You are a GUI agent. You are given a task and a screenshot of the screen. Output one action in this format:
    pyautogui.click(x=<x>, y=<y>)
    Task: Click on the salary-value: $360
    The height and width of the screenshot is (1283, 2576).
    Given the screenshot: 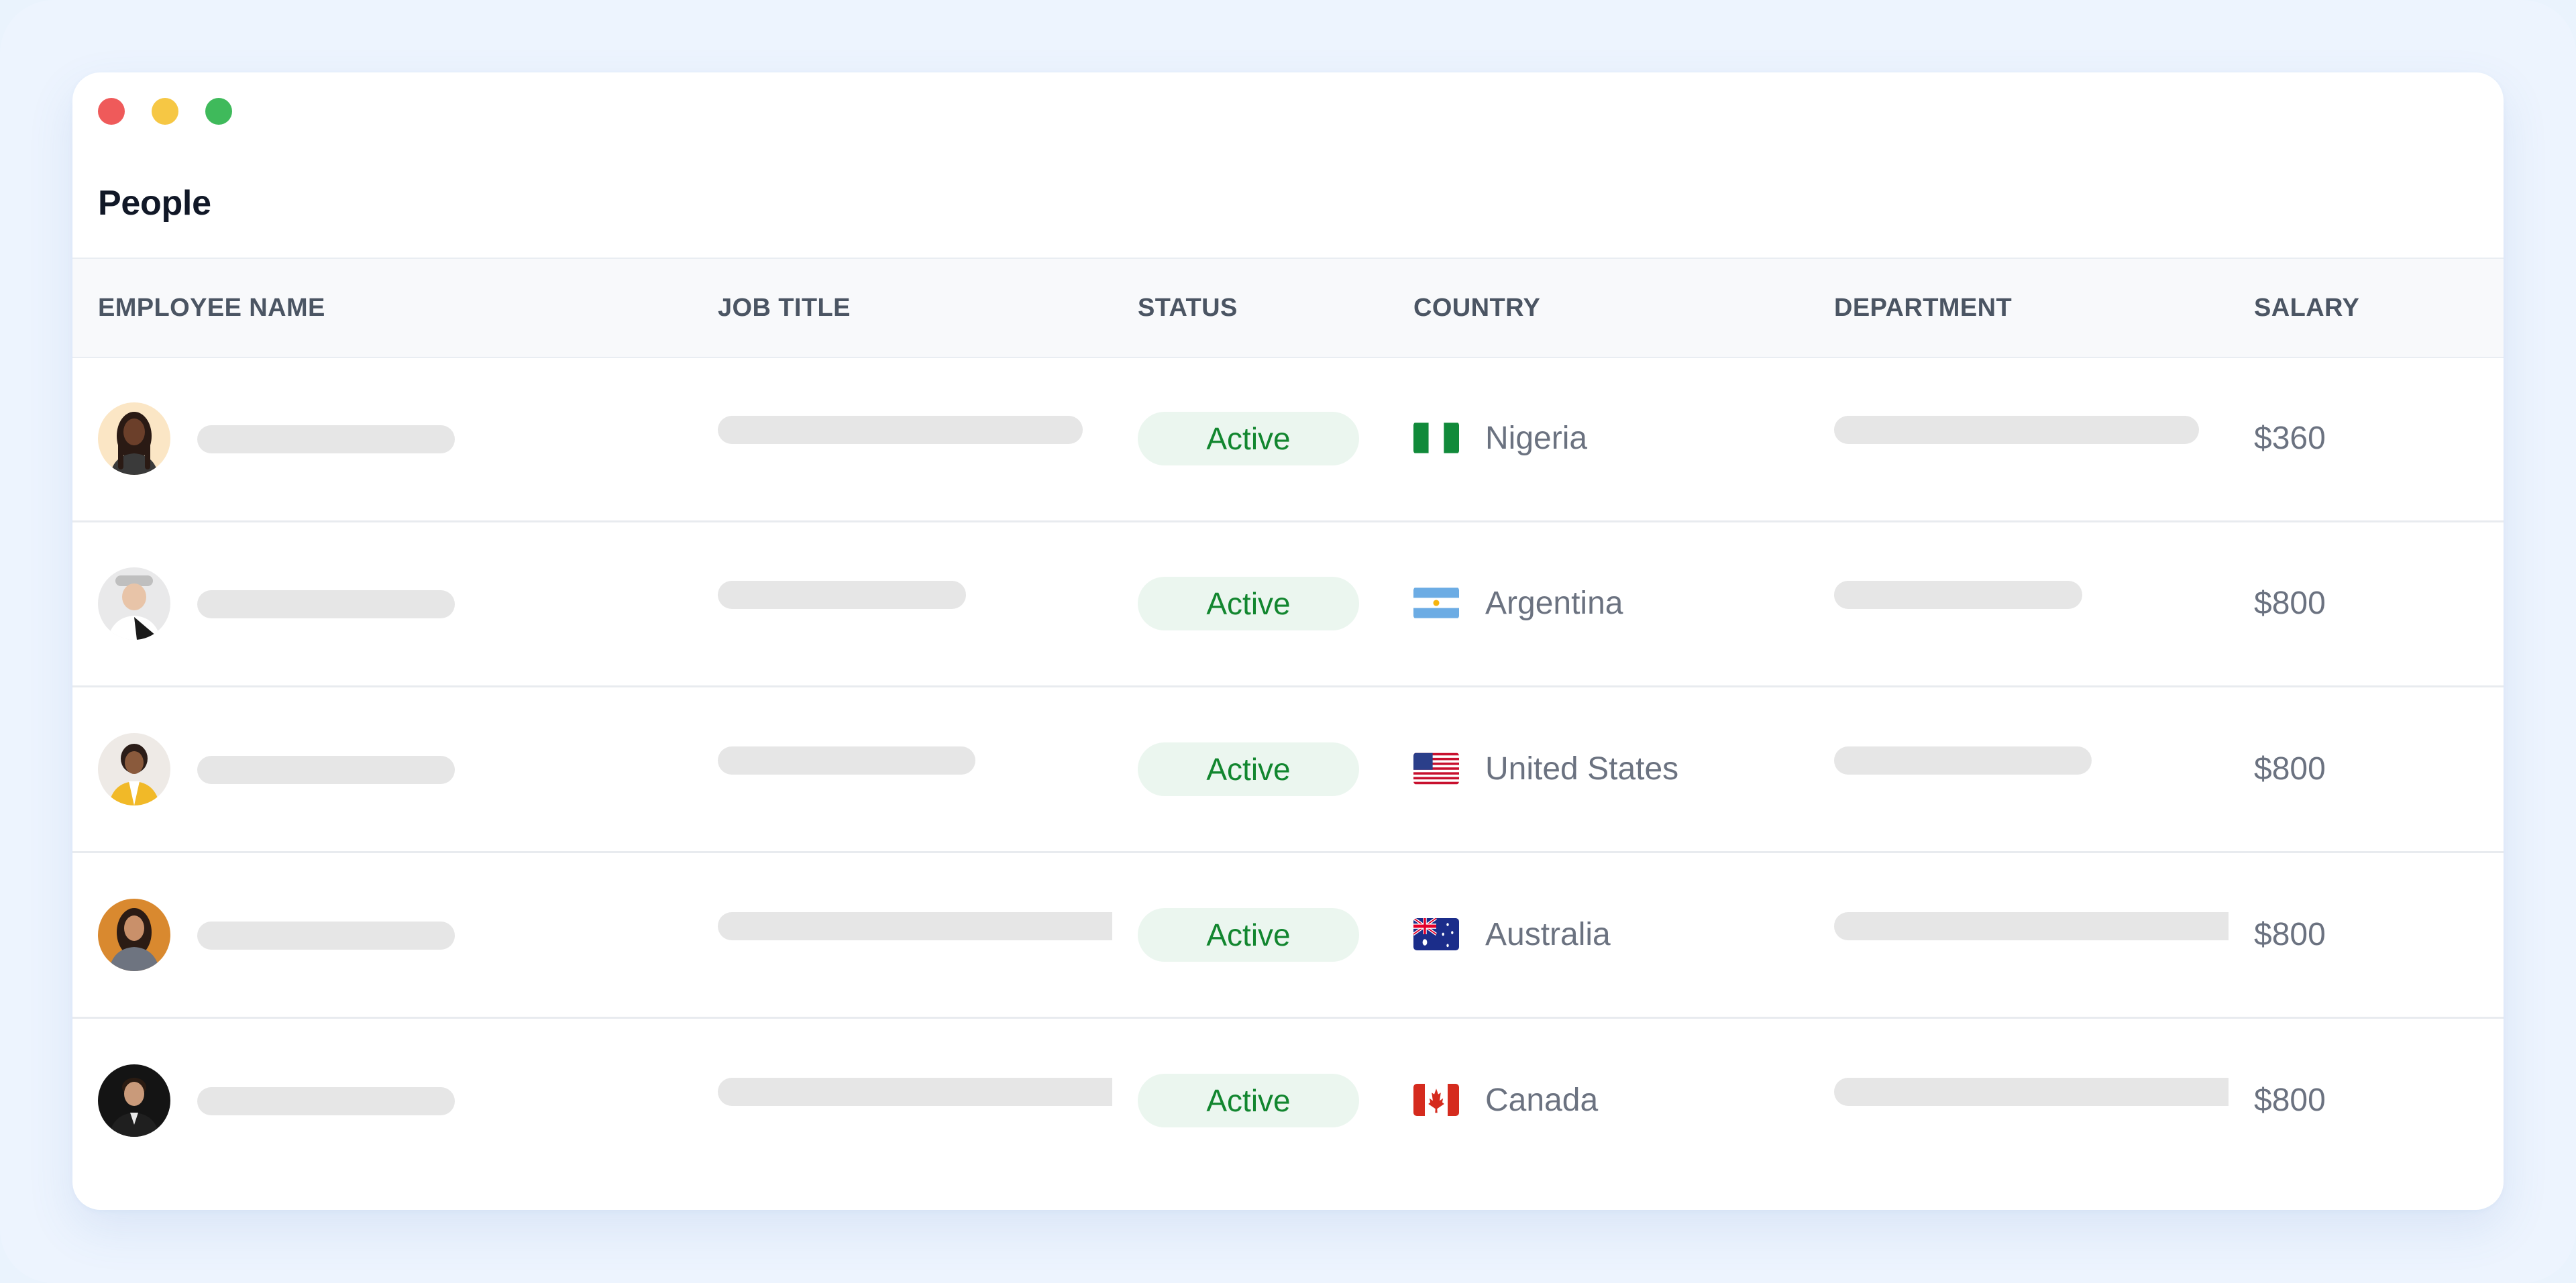 What is the action you would take?
    pyautogui.click(x=2290, y=439)
    